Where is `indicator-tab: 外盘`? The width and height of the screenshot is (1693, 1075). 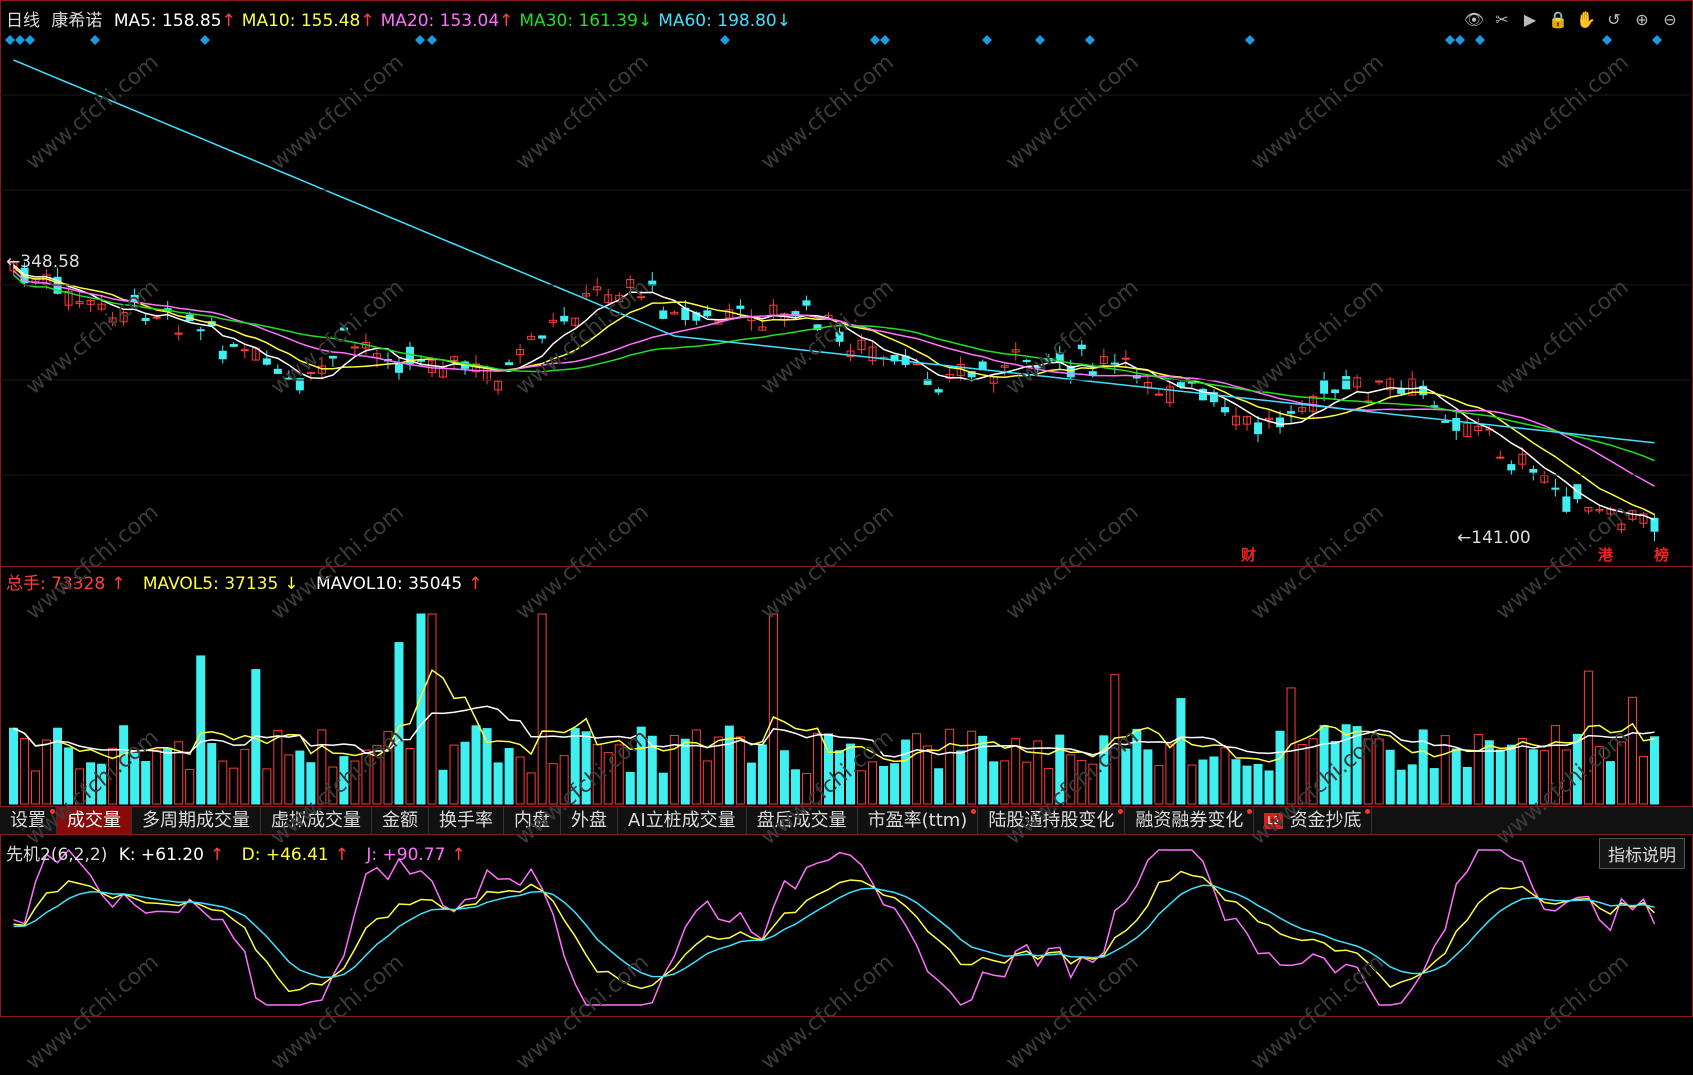 indicator-tab: 外盘 is located at coordinates (589, 820).